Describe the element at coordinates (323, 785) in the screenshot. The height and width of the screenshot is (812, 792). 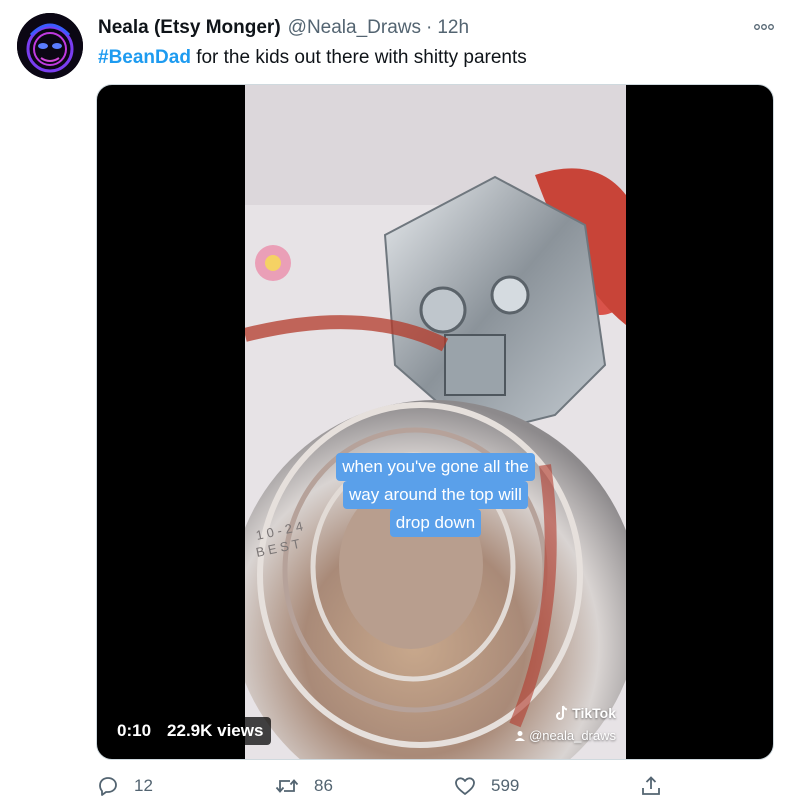
I see `retweet-count: 86` at that location.